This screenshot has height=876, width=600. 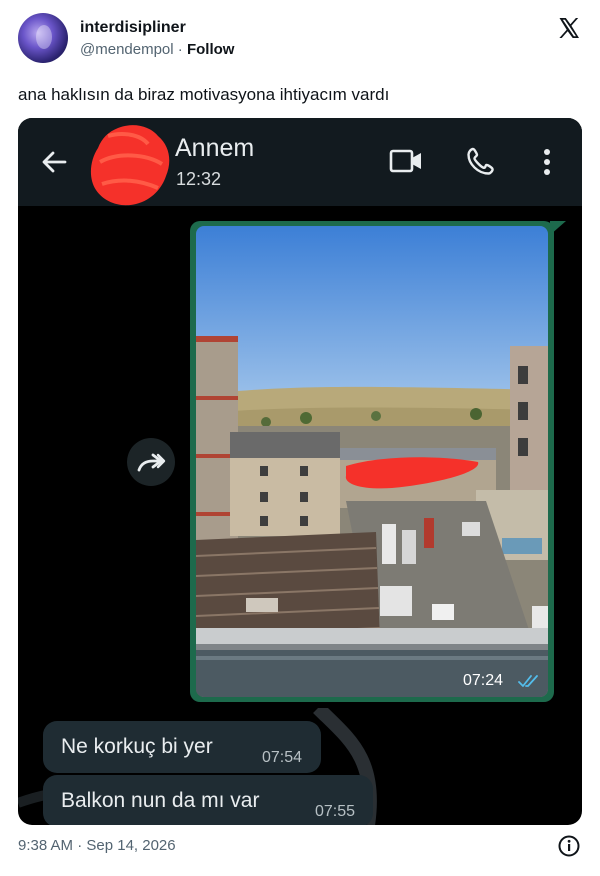 I want to click on forward-icon, so click(x=151, y=462).